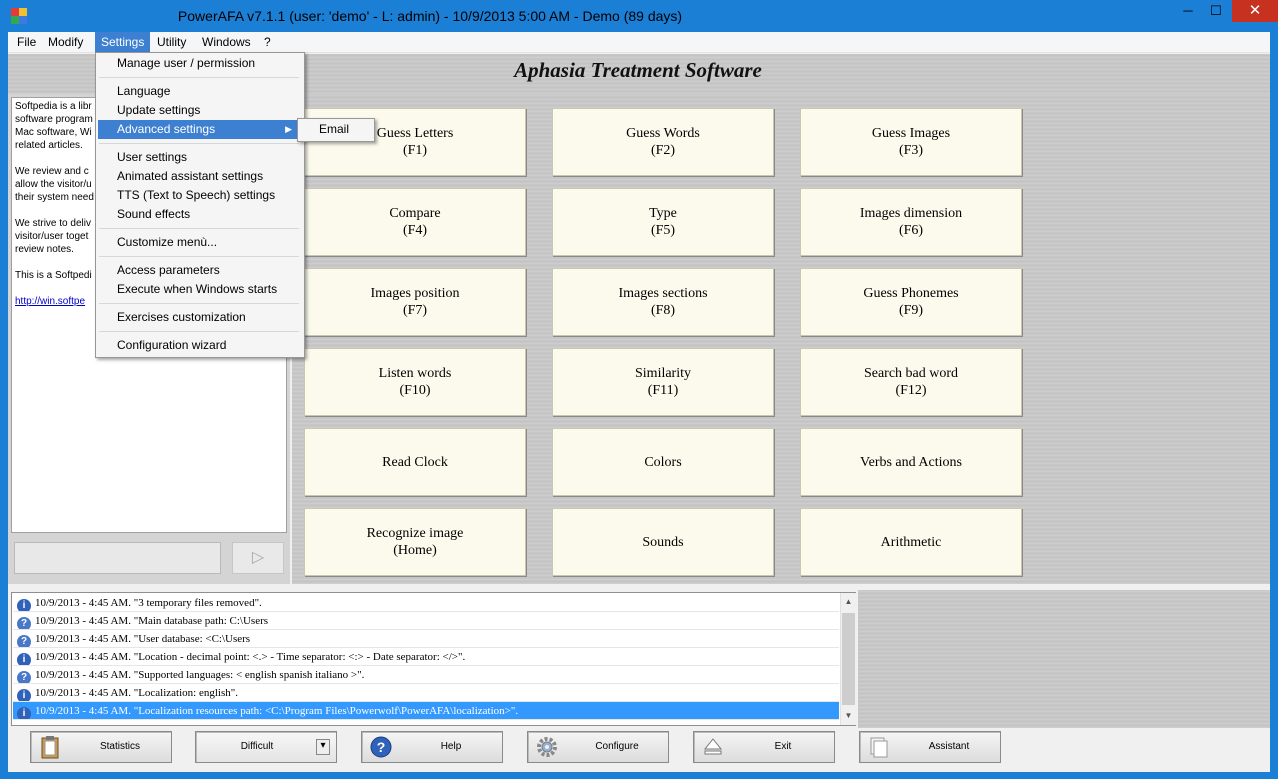 Image resolution: width=1278 pixels, height=779 pixels. I want to click on menu-help: ?, so click(267, 42).